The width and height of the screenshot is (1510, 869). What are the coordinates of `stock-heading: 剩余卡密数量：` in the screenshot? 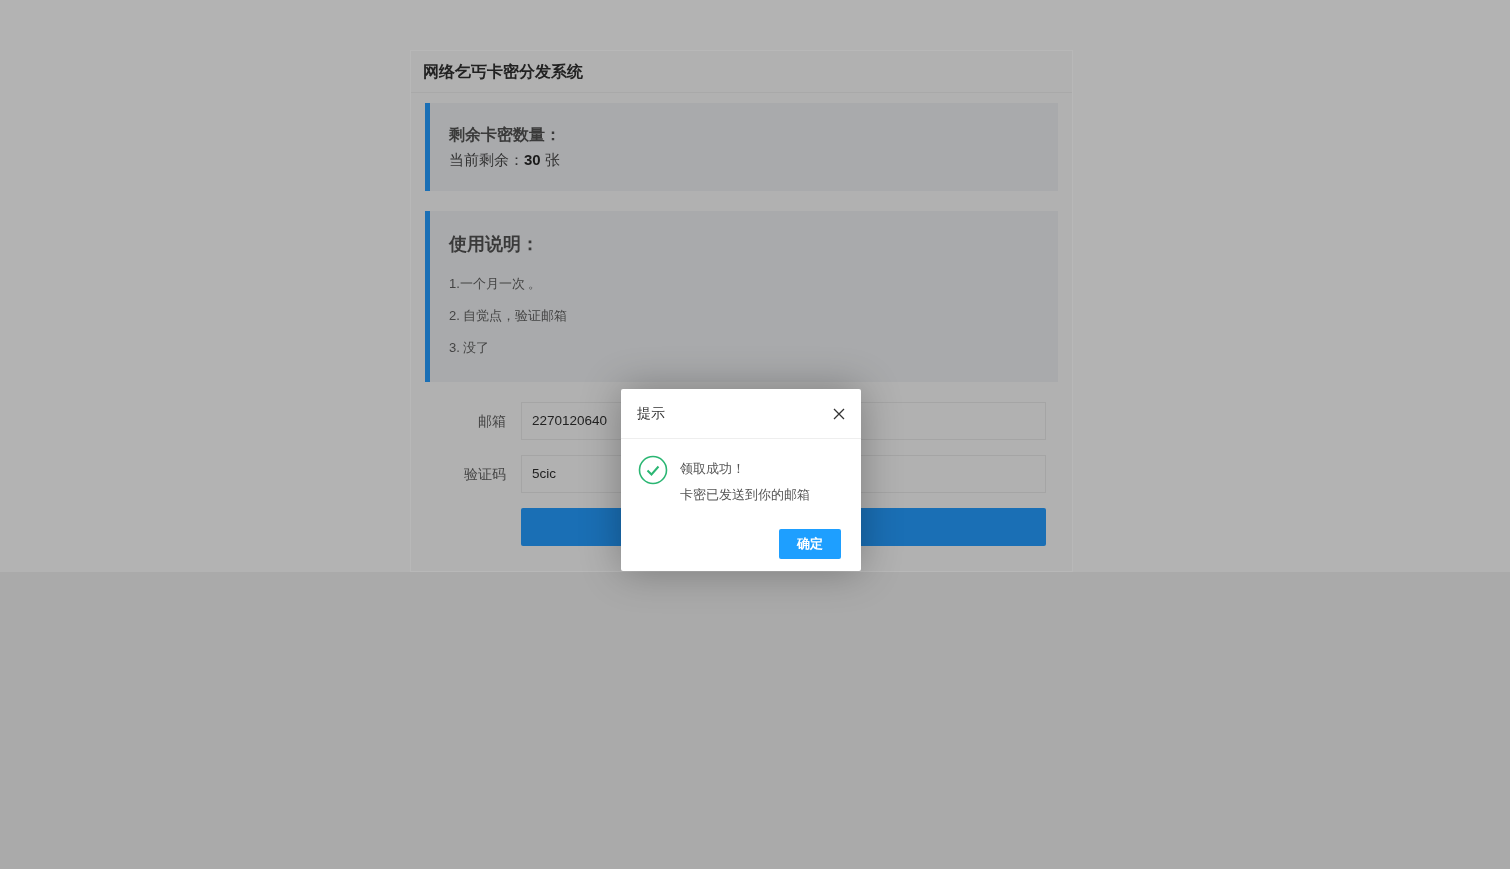 It's located at (505, 135).